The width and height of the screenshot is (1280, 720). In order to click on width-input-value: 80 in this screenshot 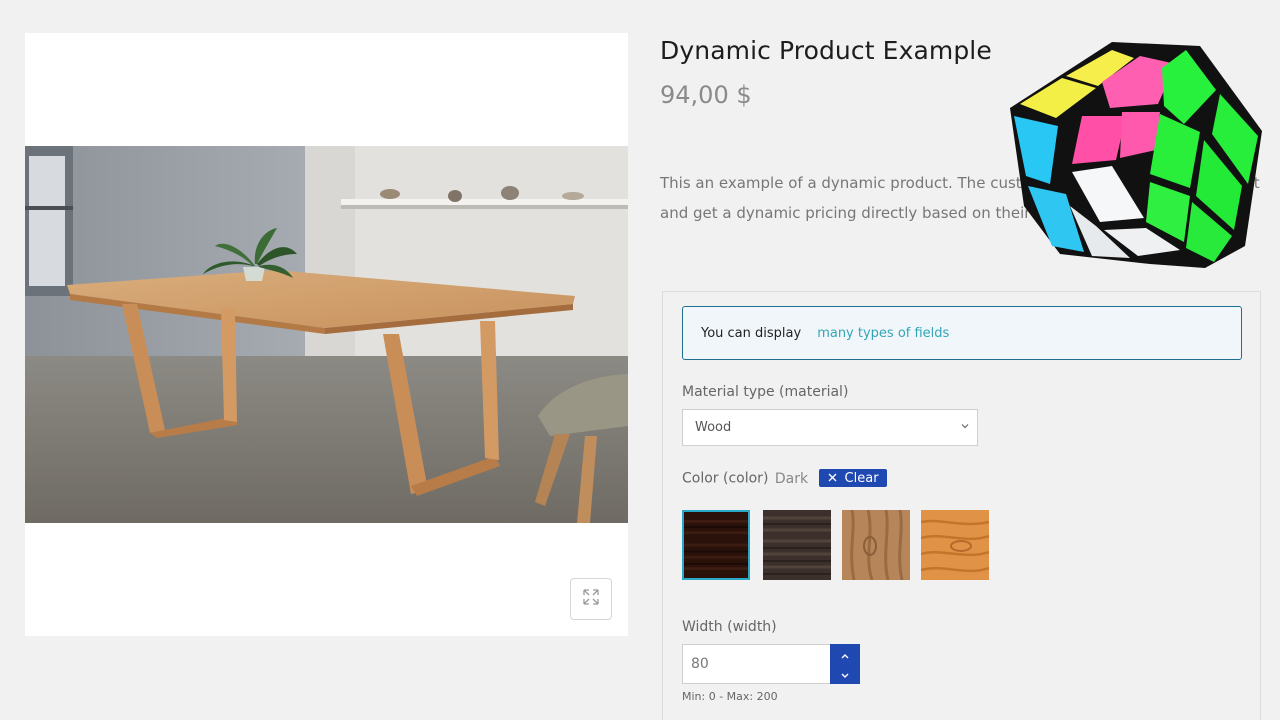, I will do `click(700, 664)`.